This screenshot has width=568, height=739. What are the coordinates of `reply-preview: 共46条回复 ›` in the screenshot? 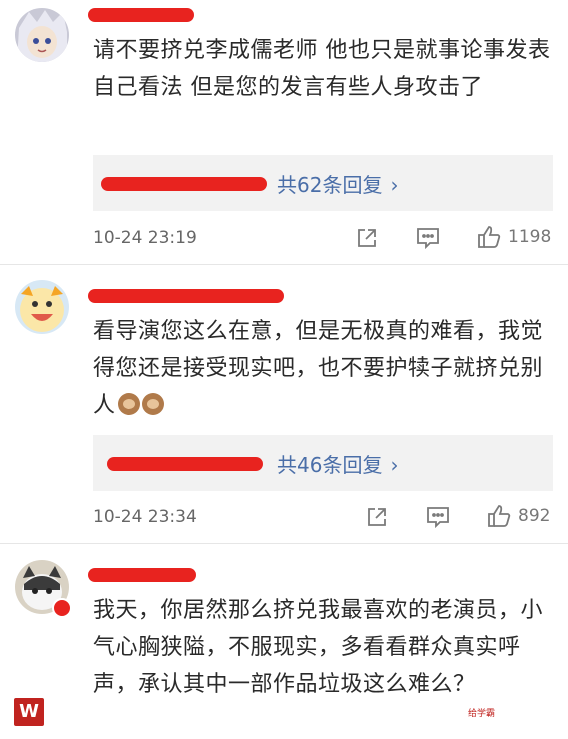 It's located at (323, 463).